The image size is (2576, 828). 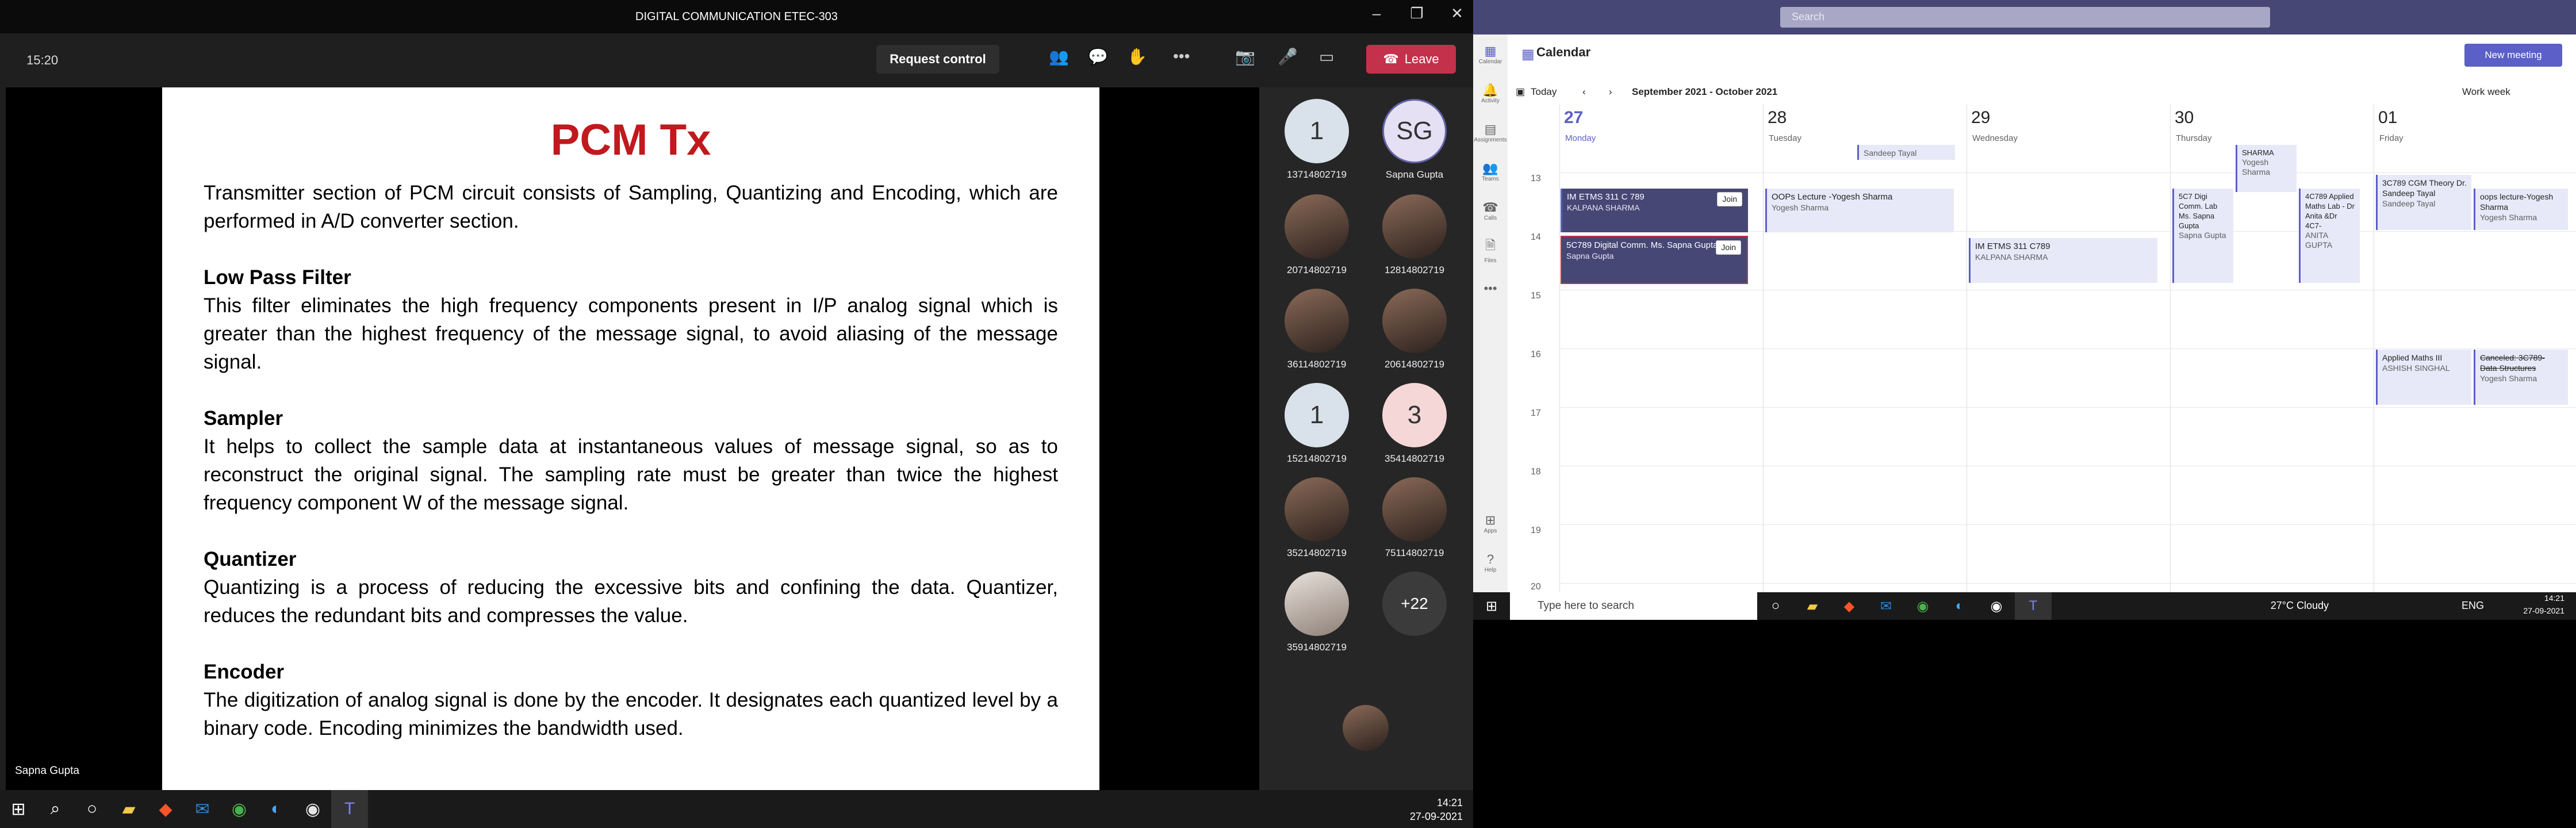 What do you see at coordinates (2063, 260) in the screenshot?
I see `calendar-event: IM ETMS 311 C789 KALPANA SHARMA` at bounding box center [2063, 260].